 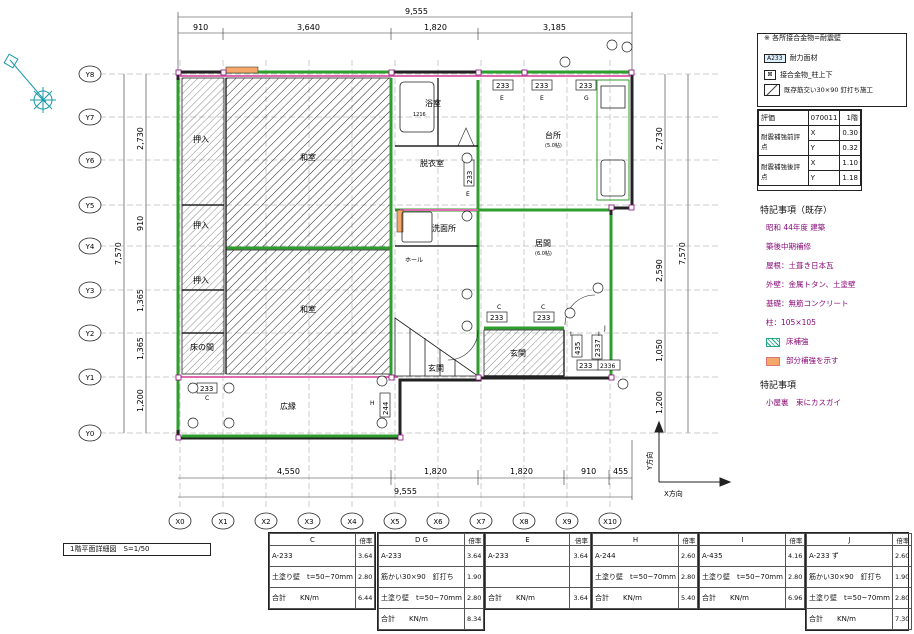 I want to click on spec-c-r1: A-233, so click(x=312, y=556).